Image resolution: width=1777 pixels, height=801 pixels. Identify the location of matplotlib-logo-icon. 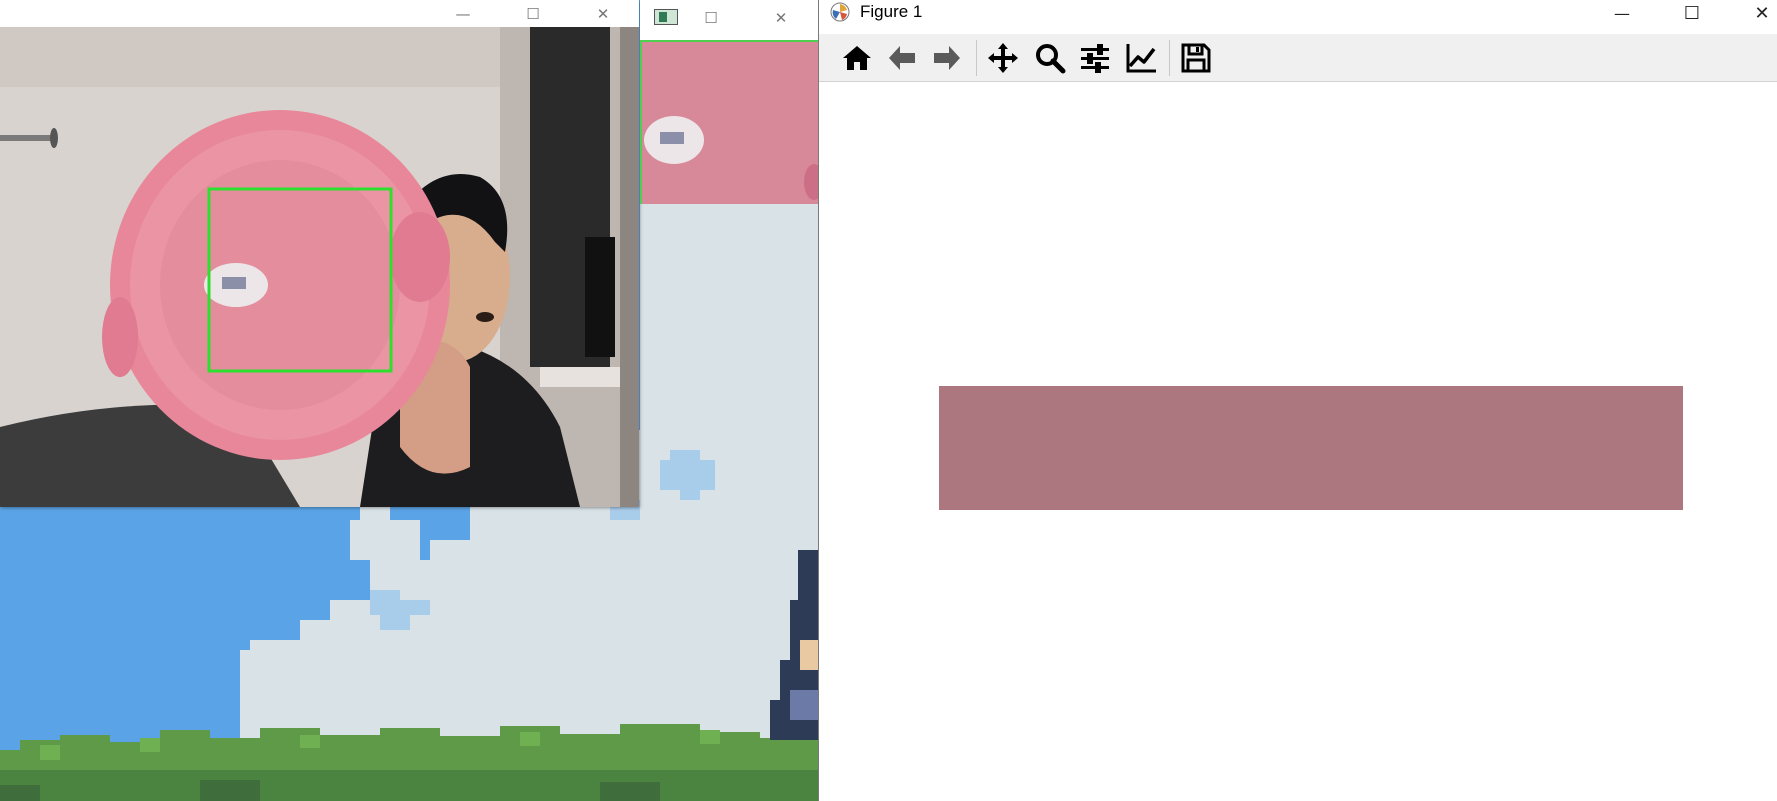
(840, 12).